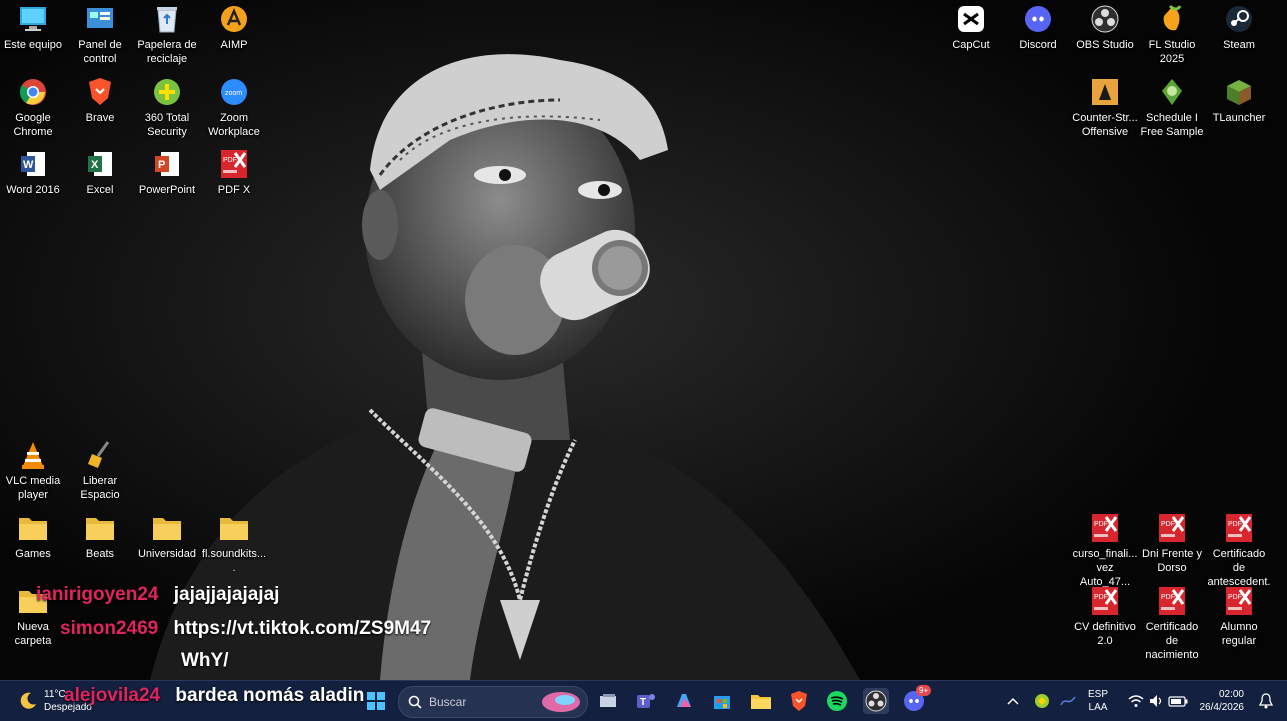  Describe the element at coordinates (234, 125) in the screenshot. I see `desktop-shortcut-label: Zoom Workplace` at that location.